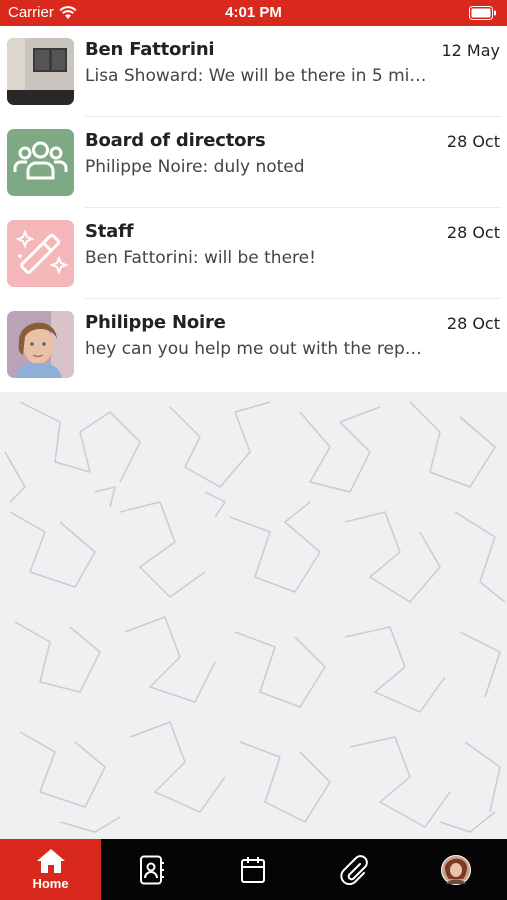 This screenshot has width=507, height=900. I want to click on chat-date: 12 May, so click(470, 50).